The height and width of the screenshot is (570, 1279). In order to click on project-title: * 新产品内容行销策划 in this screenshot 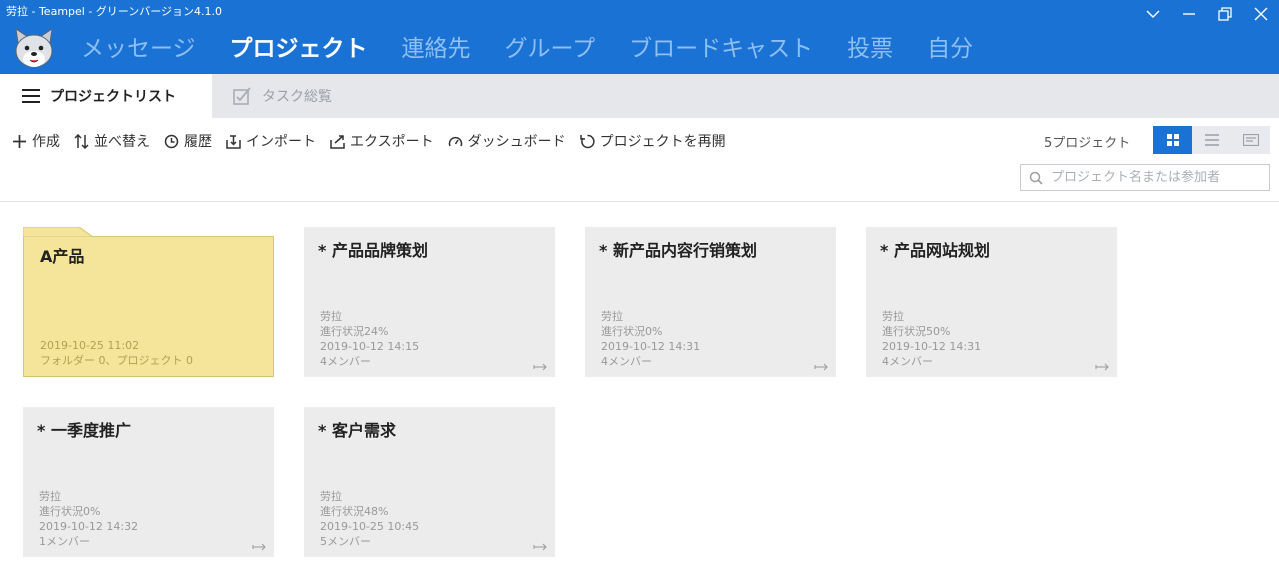, I will do `click(678, 250)`.